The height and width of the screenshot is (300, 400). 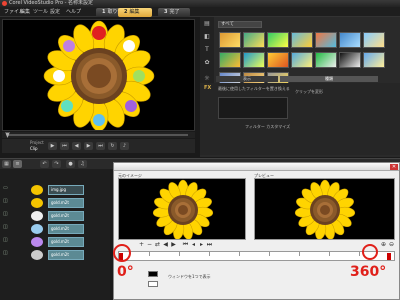 I want to click on transition-icon: ◧, so click(x=207, y=37).